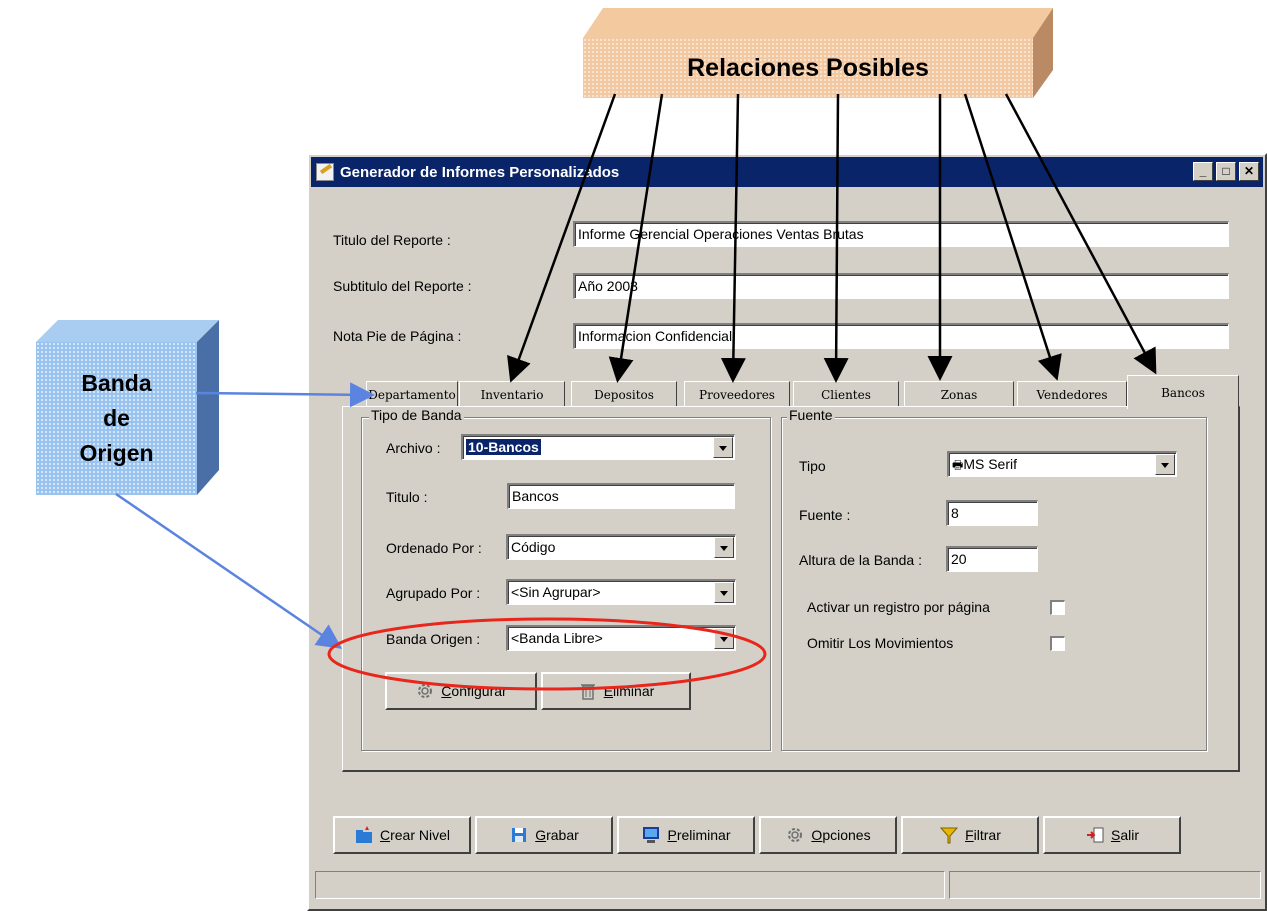 This screenshot has height=911, width=1267. Describe the element at coordinates (229, 570) in the screenshot. I see `arrow-to-banda-origen-field` at that location.